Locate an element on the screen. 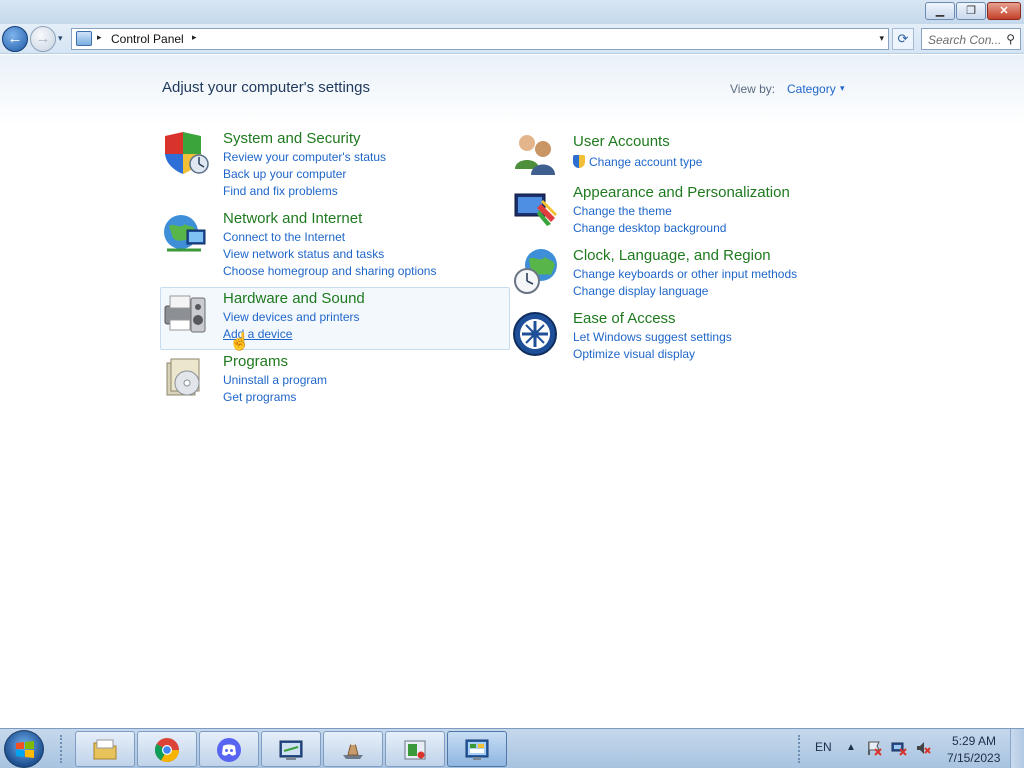  taskbar-app is located at coordinates (353, 749).